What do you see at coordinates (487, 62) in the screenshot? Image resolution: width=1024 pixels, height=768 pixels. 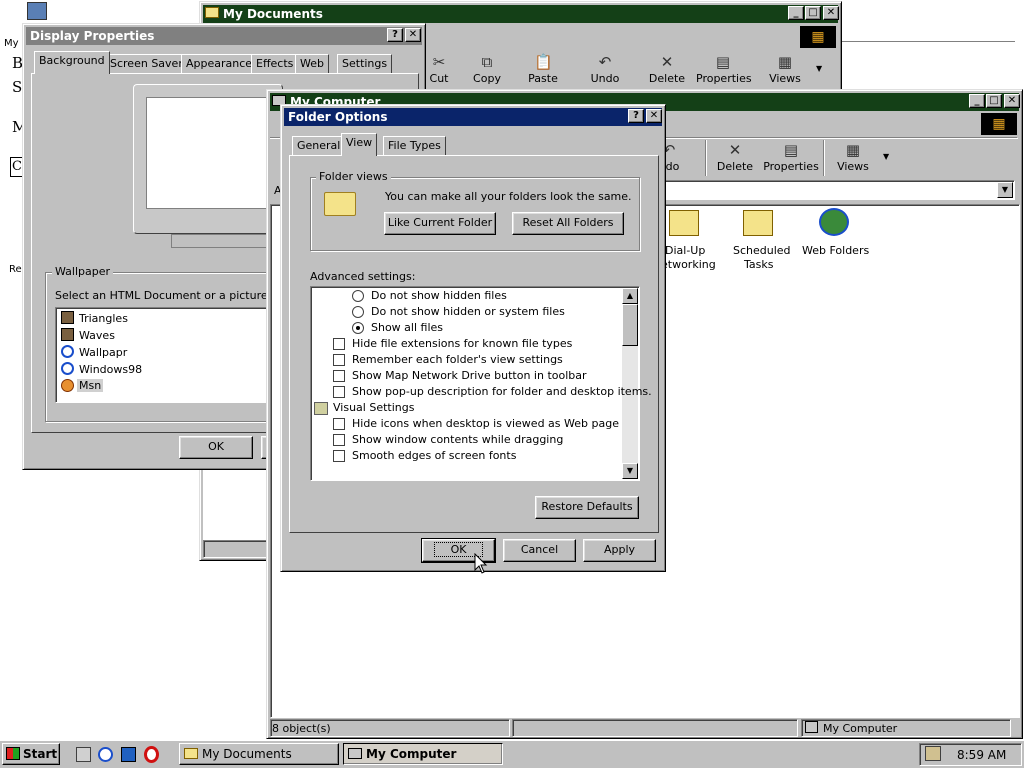 I see `copy-icon: ⧉` at bounding box center [487, 62].